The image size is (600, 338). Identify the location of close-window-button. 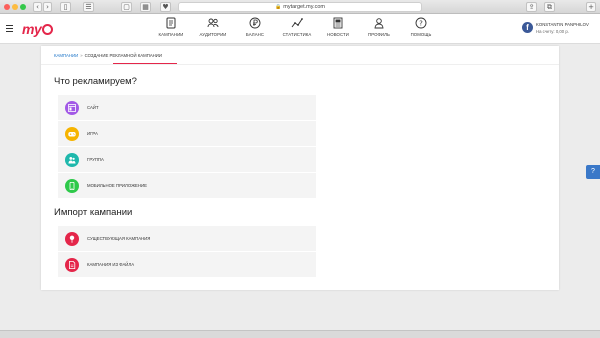
(7, 7).